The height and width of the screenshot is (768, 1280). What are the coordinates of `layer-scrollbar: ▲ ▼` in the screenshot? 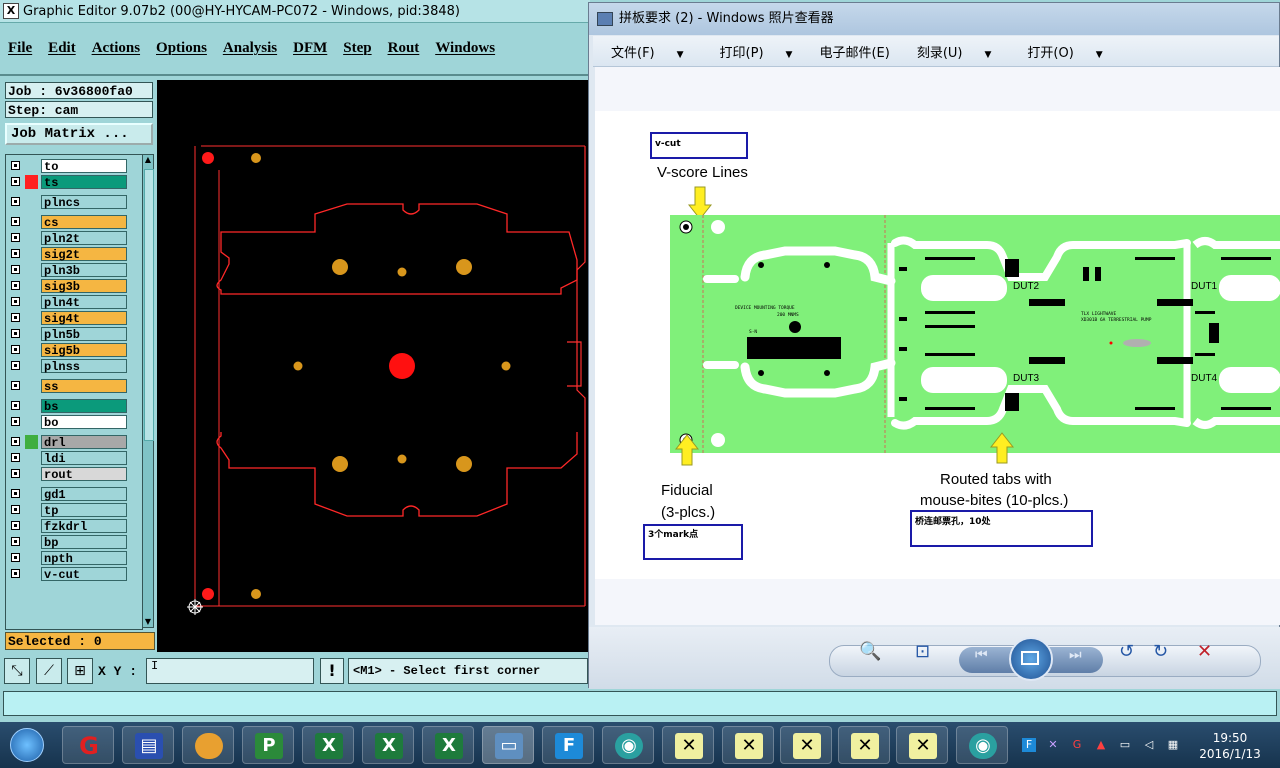 It's located at (148, 391).